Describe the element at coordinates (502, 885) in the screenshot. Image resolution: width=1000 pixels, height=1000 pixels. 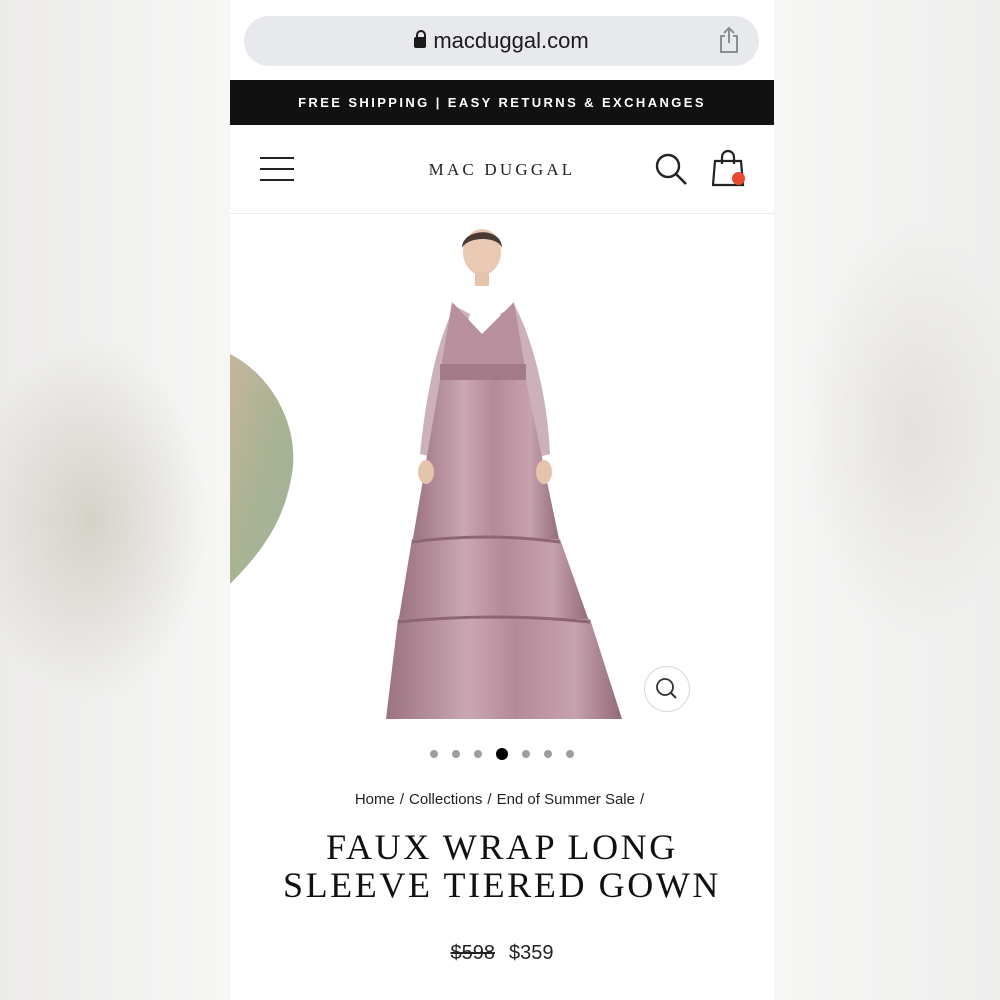
I see `product-title-line-2: SLEEVE TIERED GOWN` at that location.